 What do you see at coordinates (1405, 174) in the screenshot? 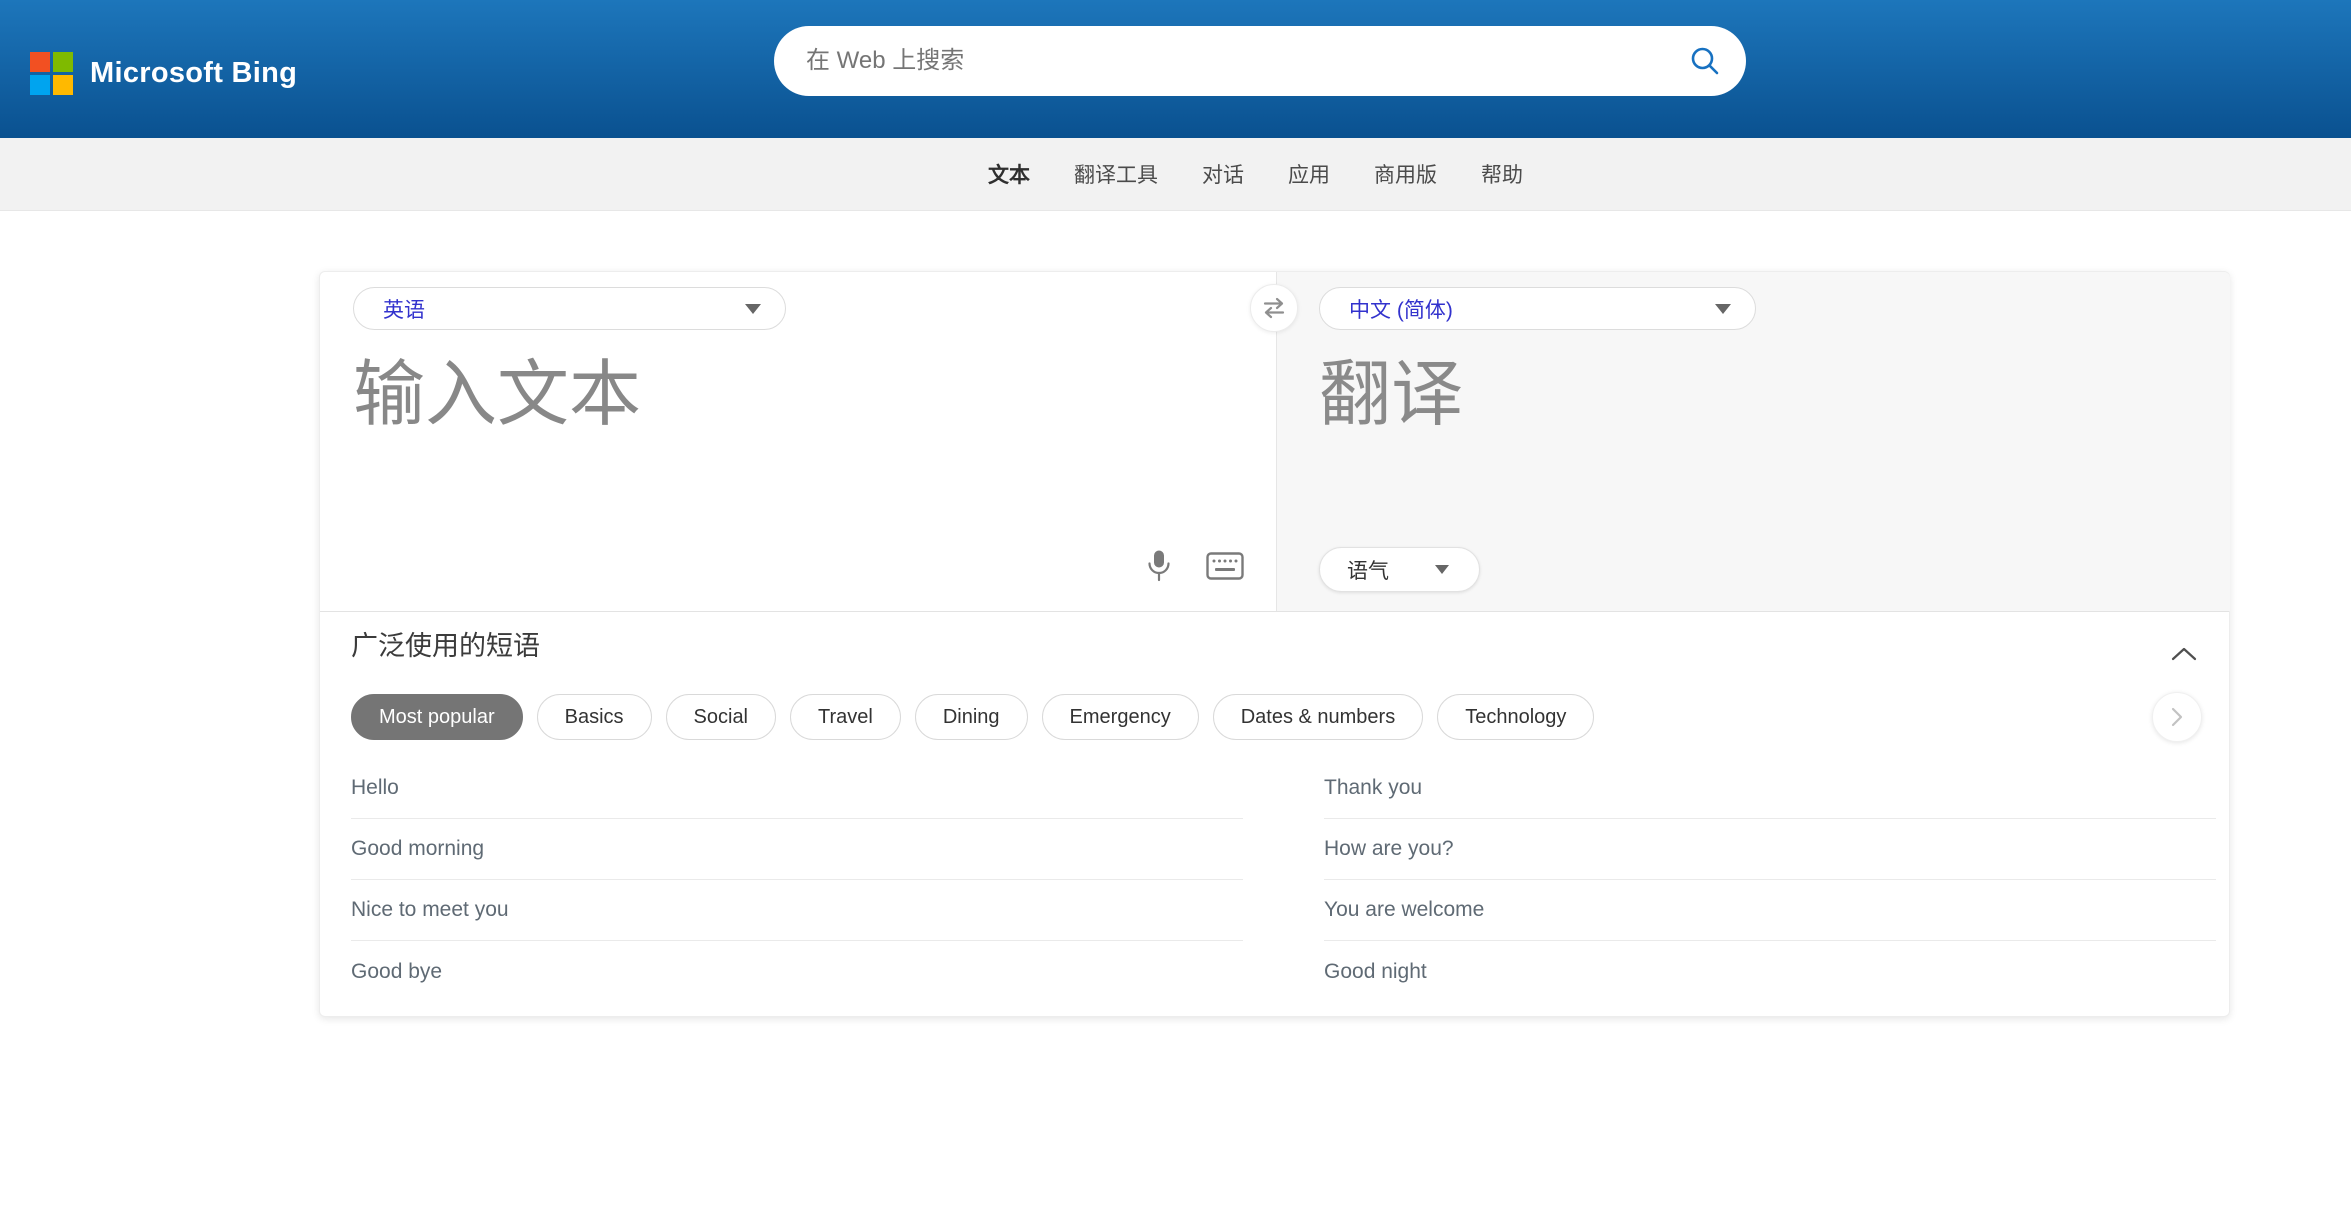
I see `tab-business: 商用版` at bounding box center [1405, 174].